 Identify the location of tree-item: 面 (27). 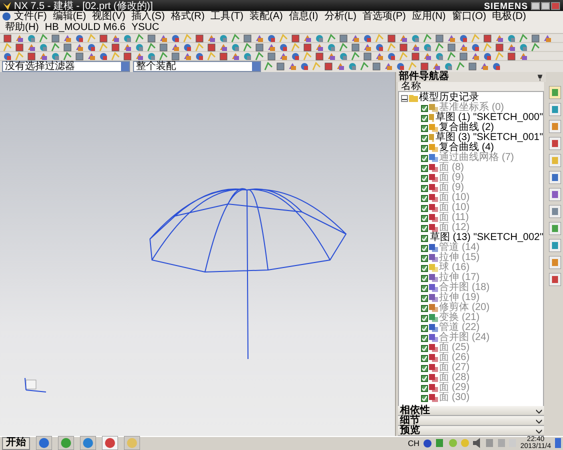
(454, 368).